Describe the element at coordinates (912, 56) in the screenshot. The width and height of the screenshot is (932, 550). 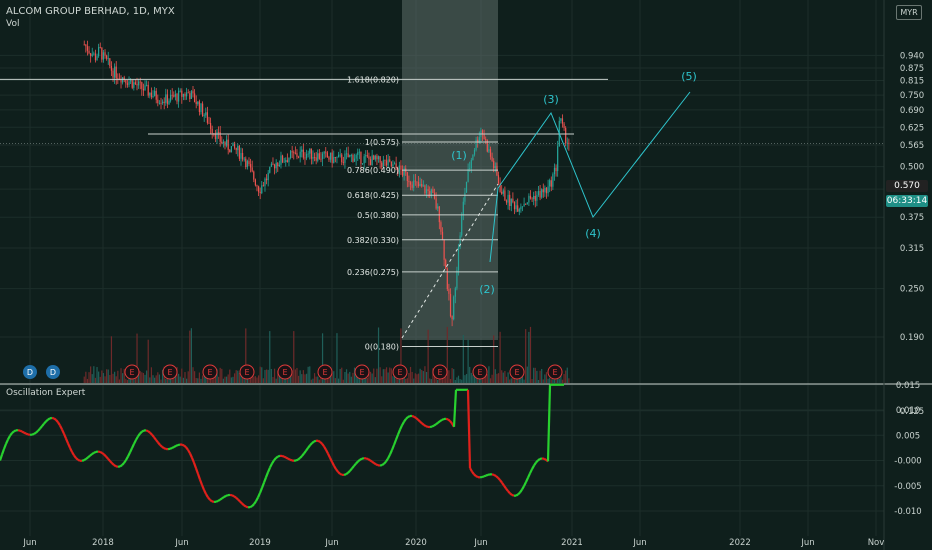
I see `price-tick-label: 0.940` at that location.